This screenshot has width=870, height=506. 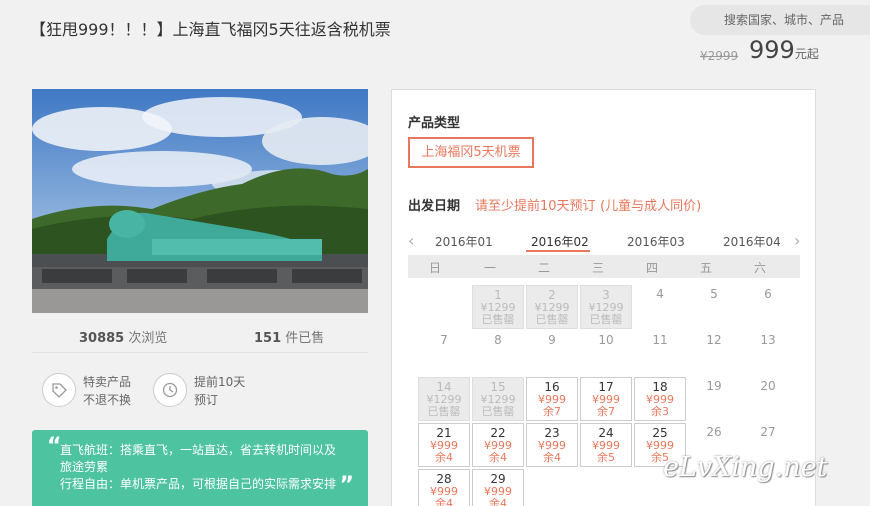 I want to click on day-number: 28, so click(x=444, y=479).